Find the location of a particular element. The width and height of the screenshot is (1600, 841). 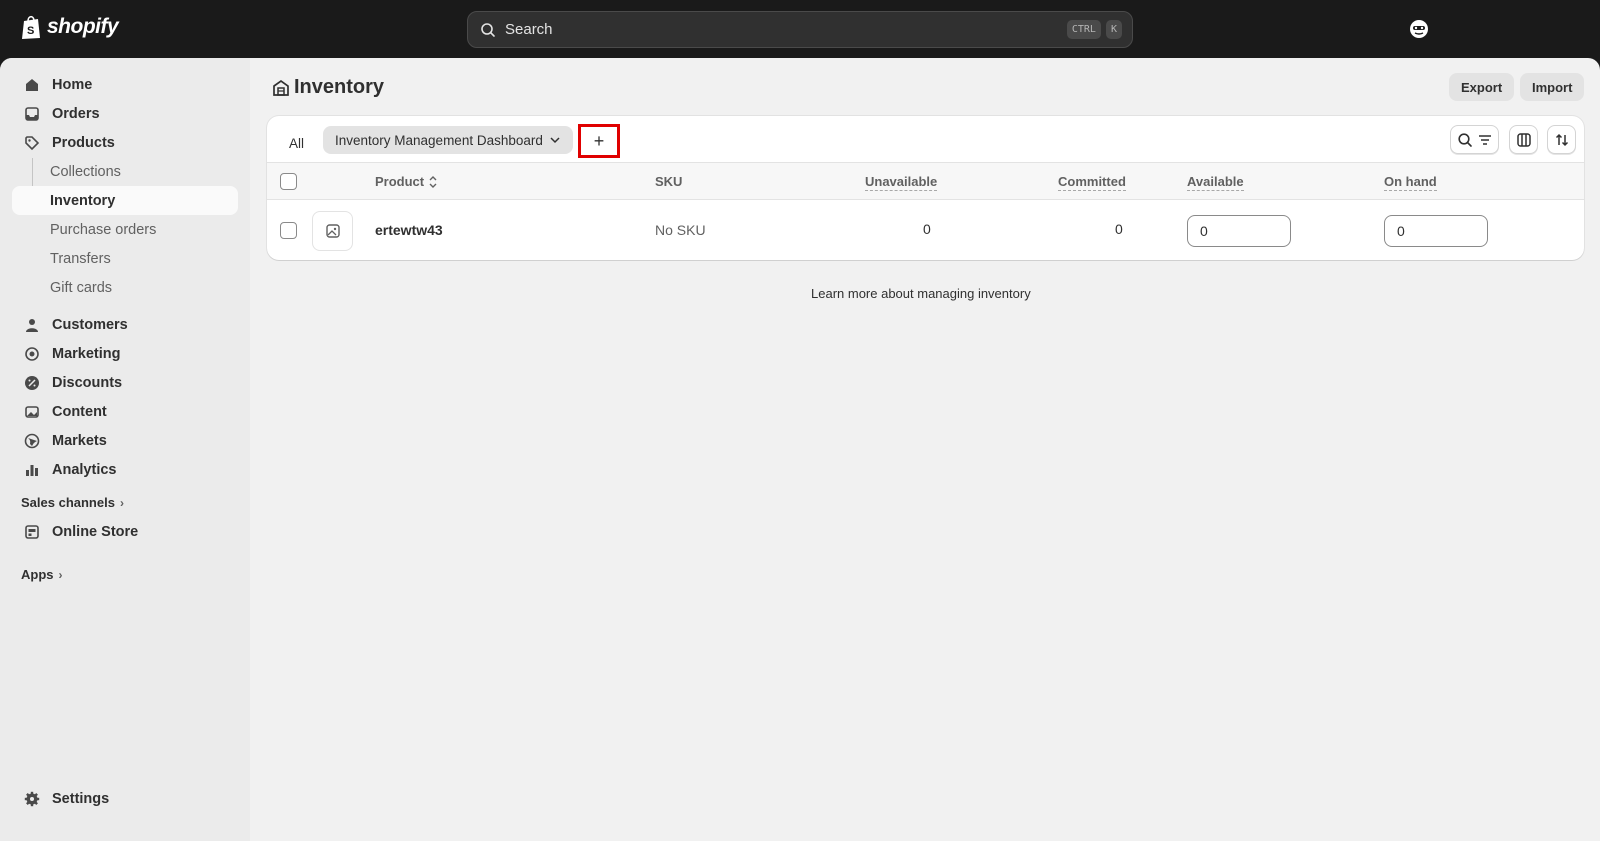

shortcut-key: K is located at coordinates (1113, 29).